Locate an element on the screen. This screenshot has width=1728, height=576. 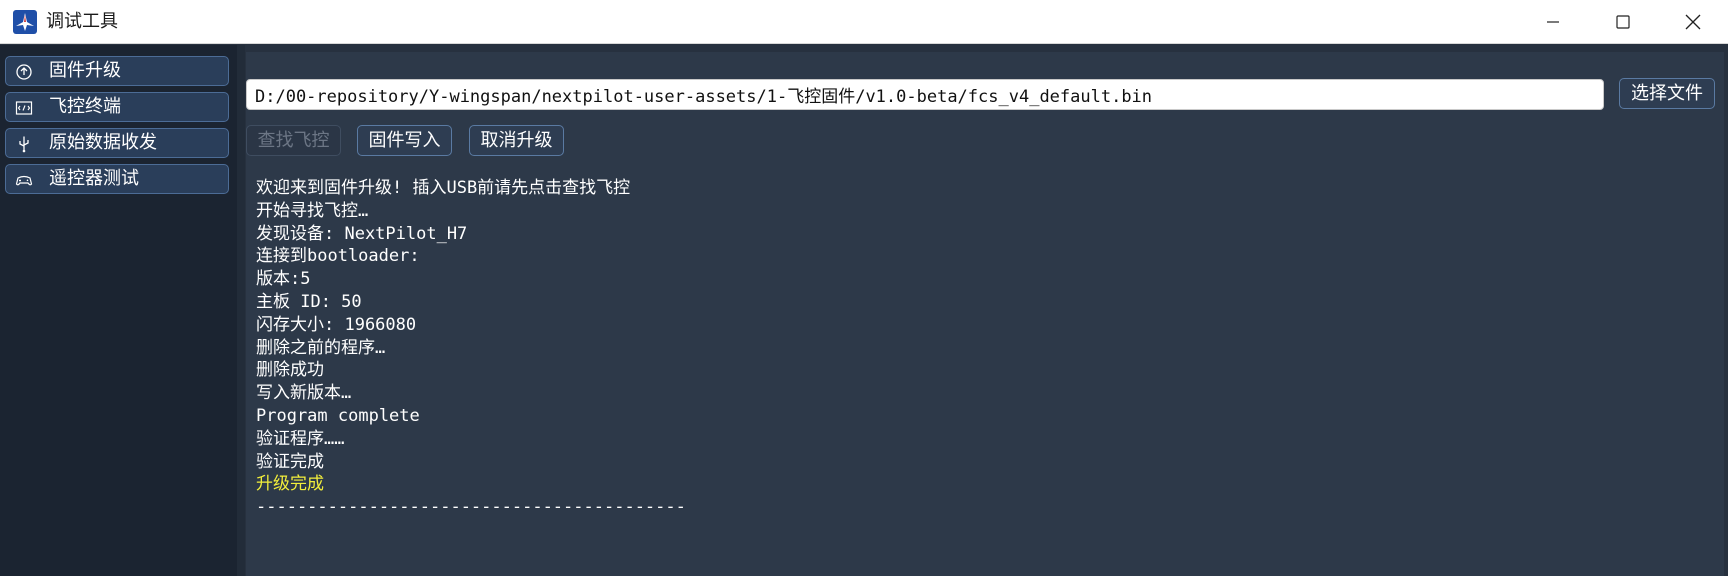
sidebar-item-label: 遥控器测试 is located at coordinates (94, 178).